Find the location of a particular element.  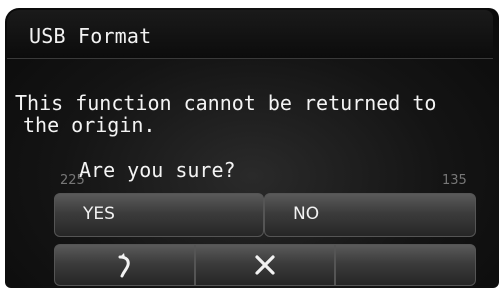

dial-label-right: 135 is located at coordinates (454, 180).